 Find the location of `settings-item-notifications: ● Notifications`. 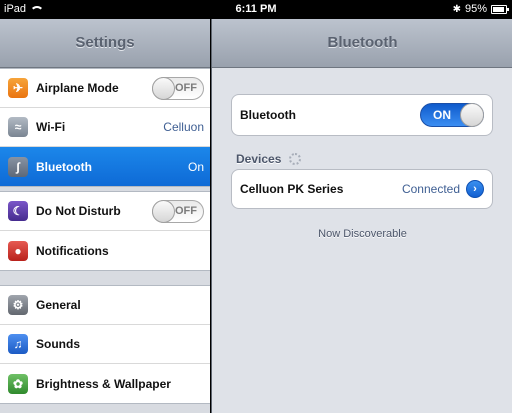

settings-item-notifications: ● Notifications is located at coordinates (105, 250).